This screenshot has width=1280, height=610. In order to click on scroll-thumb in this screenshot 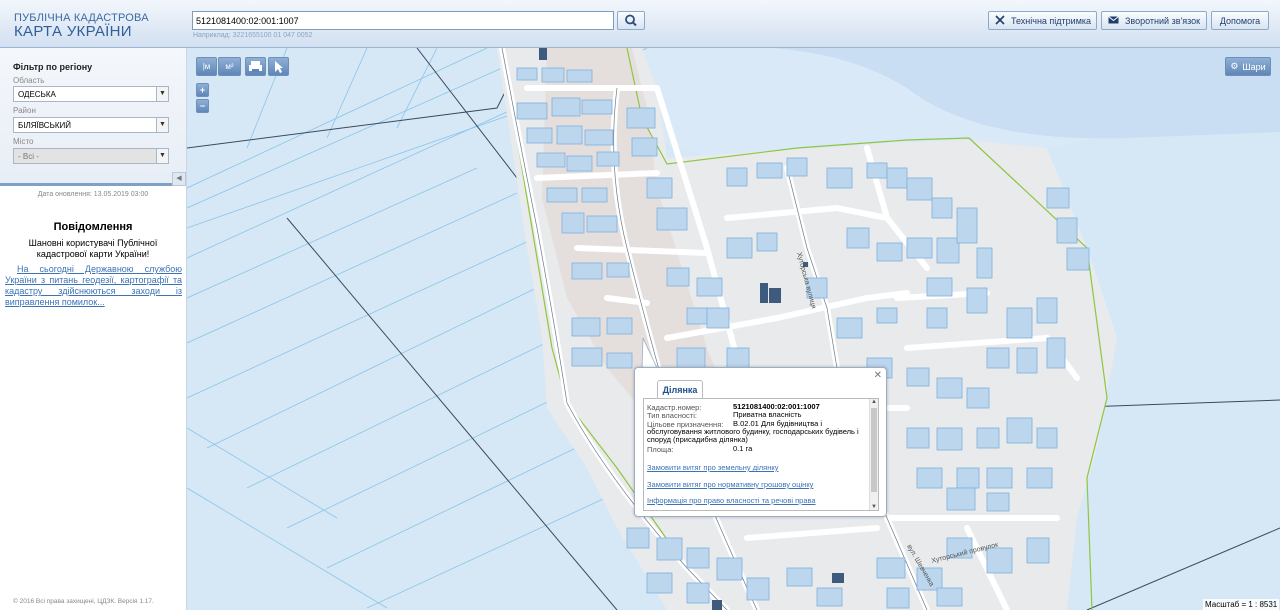, I will do `click(874, 450)`.